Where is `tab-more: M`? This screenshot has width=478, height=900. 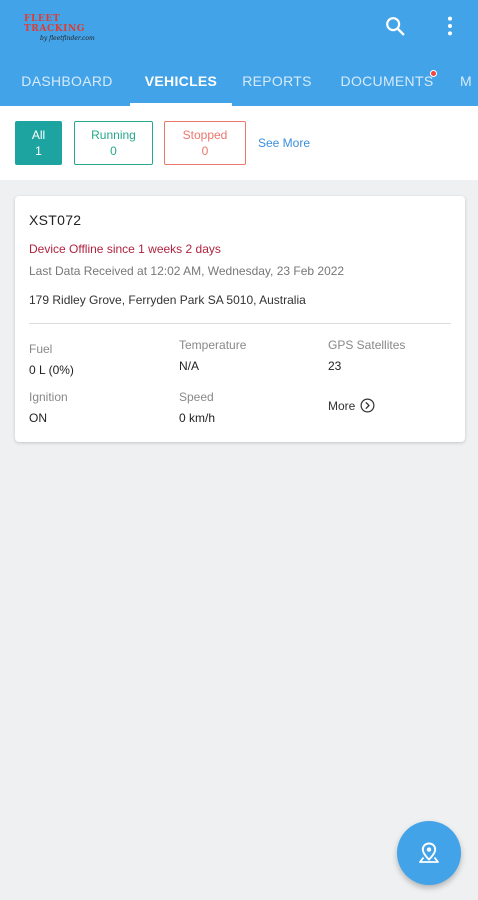
tab-more: M is located at coordinates (469, 81).